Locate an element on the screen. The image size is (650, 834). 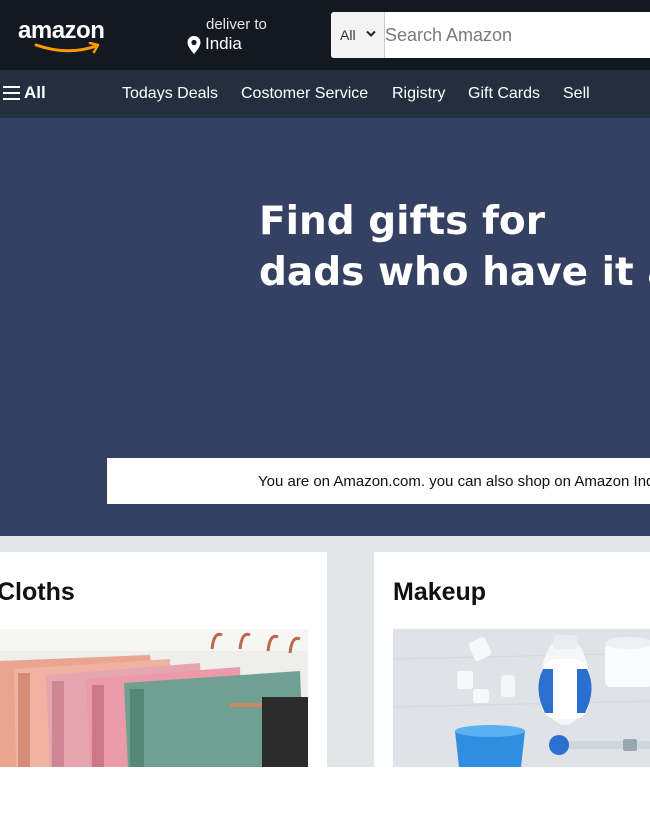
card-title: Makeup is located at coordinates (440, 592).